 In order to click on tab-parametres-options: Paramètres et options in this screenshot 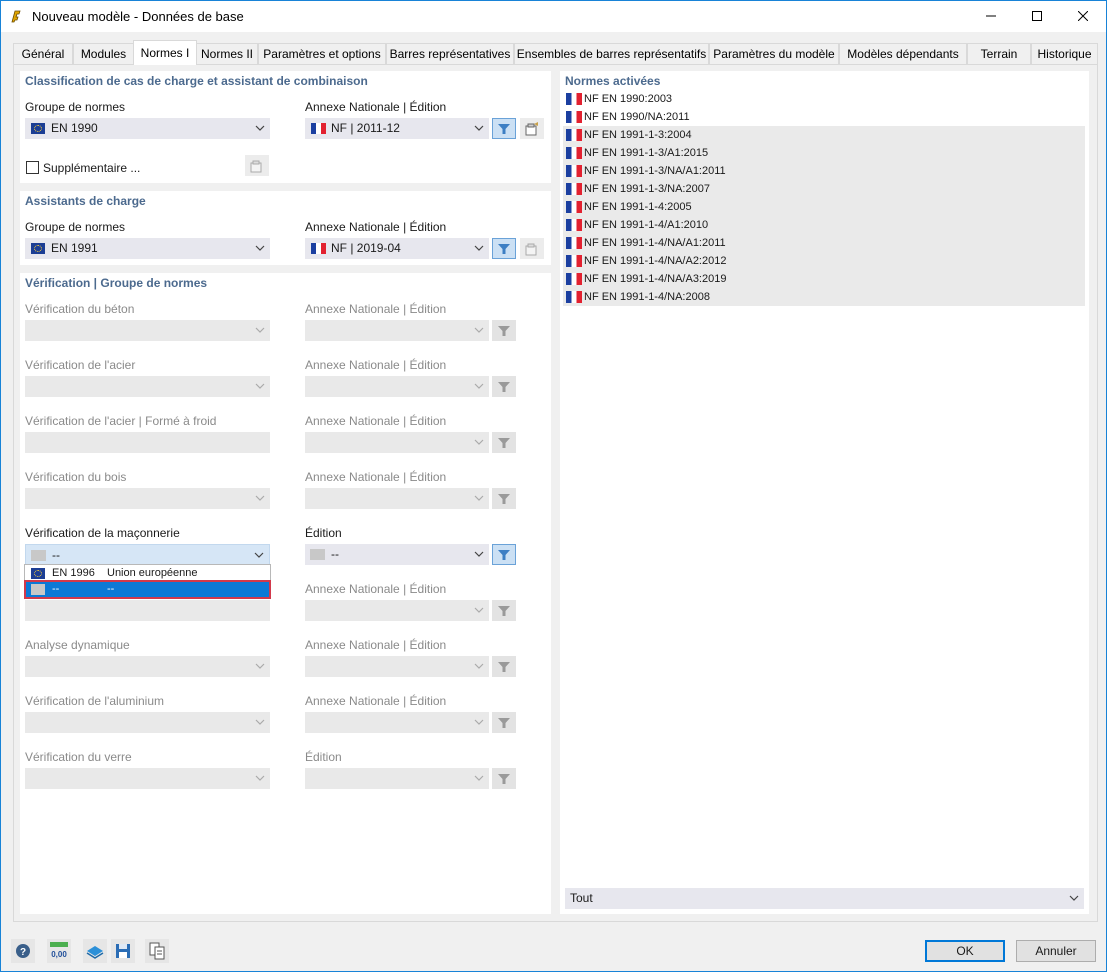, I will do `click(322, 54)`.